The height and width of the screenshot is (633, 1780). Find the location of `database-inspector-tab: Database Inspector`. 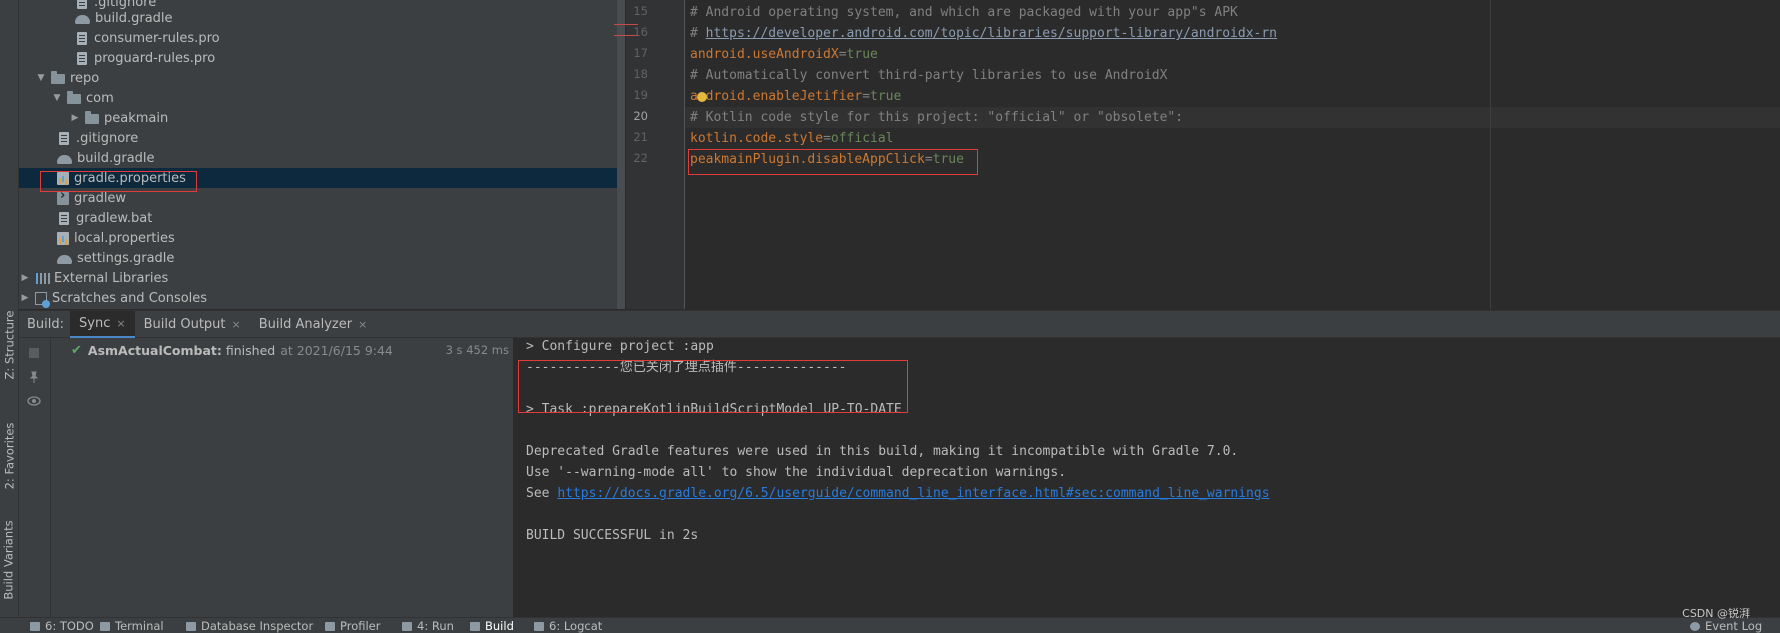

database-inspector-tab: Database Inspector is located at coordinates (249, 626).